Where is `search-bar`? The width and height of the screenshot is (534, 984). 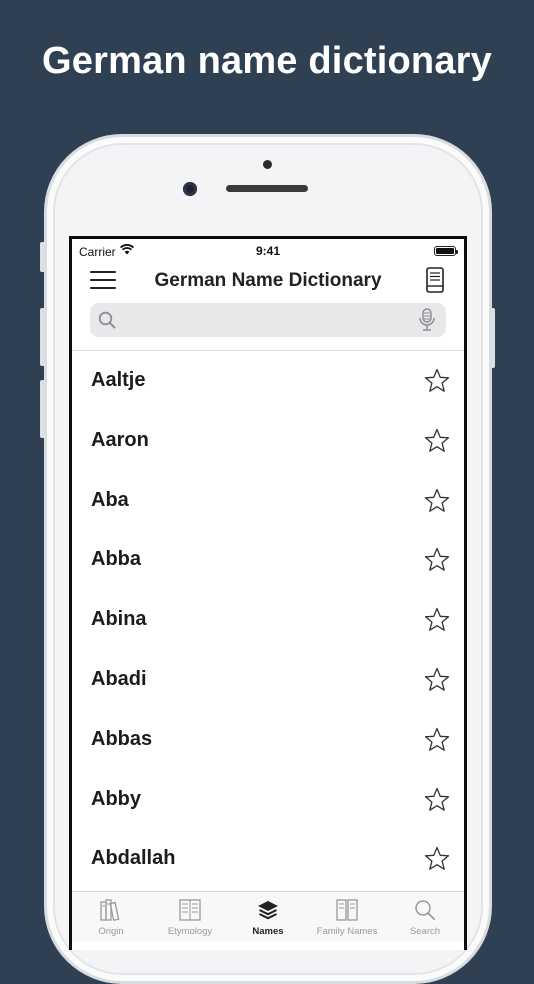 search-bar is located at coordinates (268, 320).